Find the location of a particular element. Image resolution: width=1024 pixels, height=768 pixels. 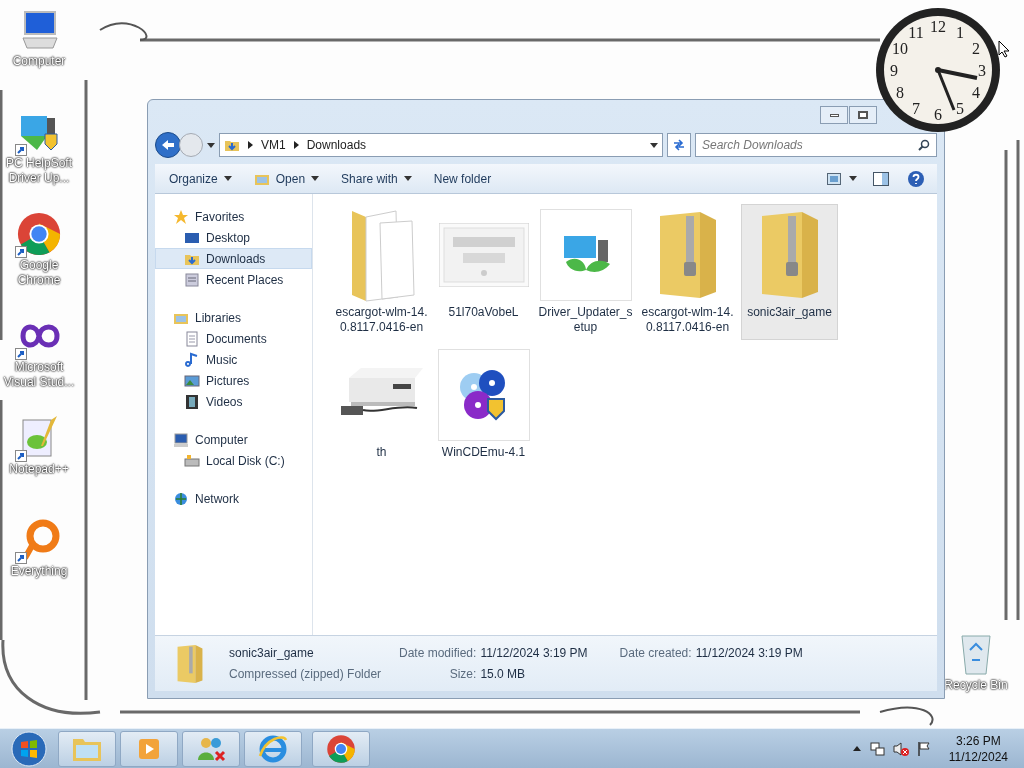

computer-icon is located at coordinates (181, 439).